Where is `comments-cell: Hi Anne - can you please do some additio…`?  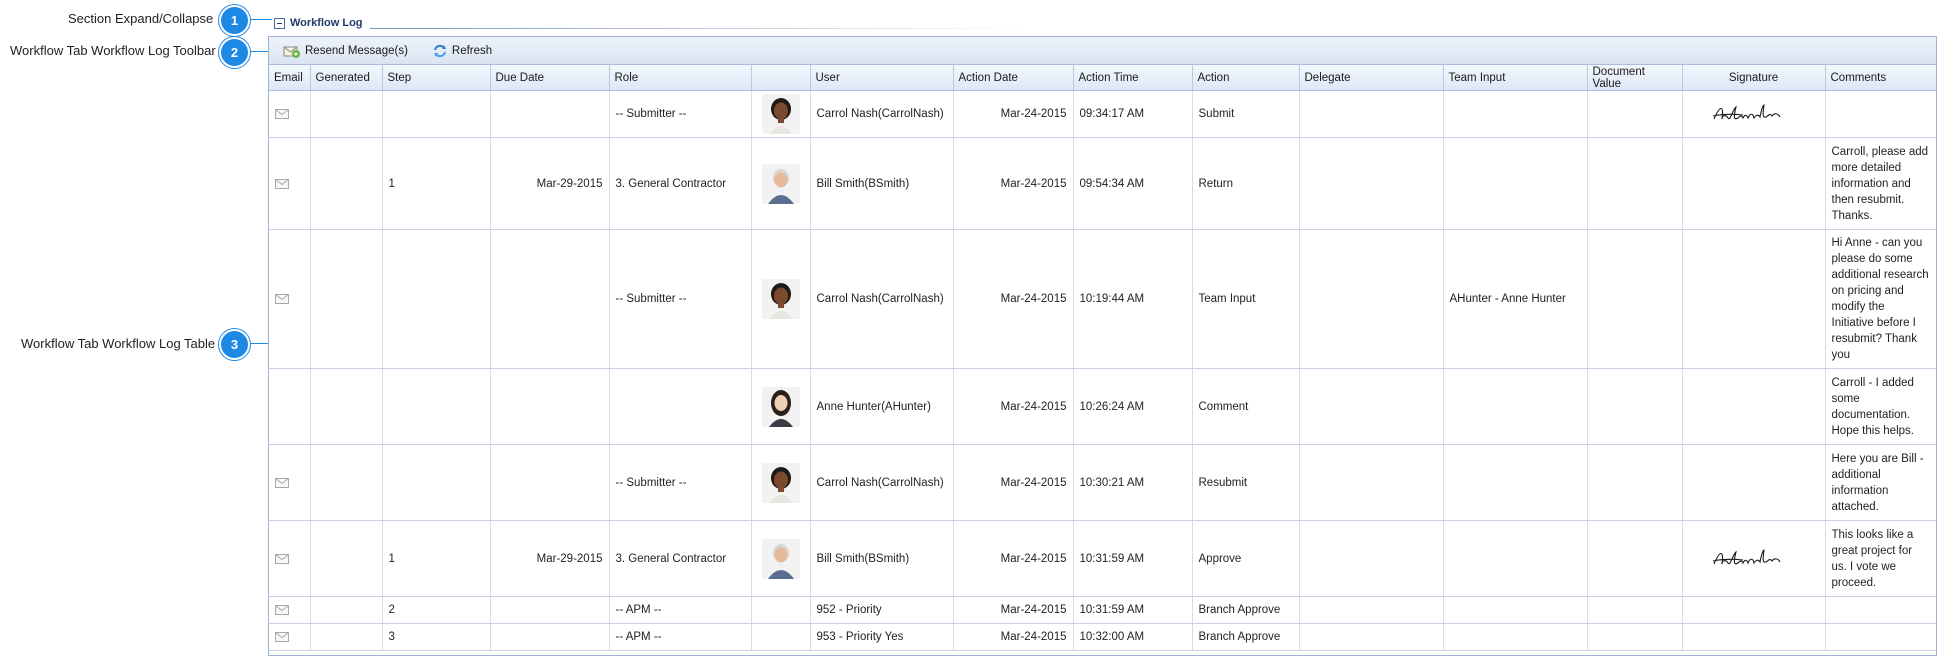
comments-cell: Hi Anne - can you please do some additio… is located at coordinates (1880, 299).